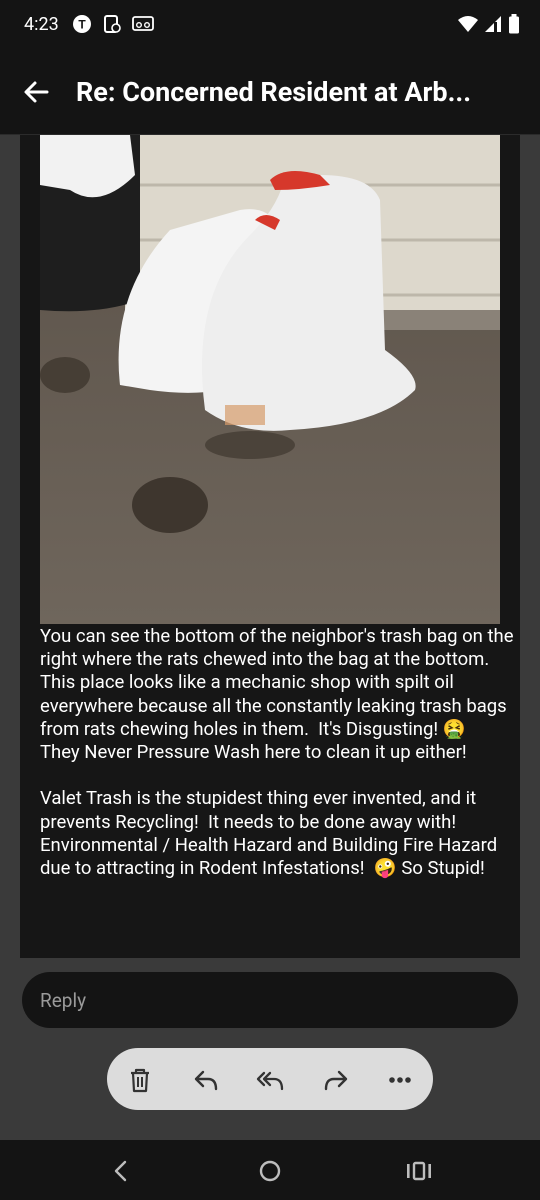  I want to click on home-circle-icon, so click(270, 1171).